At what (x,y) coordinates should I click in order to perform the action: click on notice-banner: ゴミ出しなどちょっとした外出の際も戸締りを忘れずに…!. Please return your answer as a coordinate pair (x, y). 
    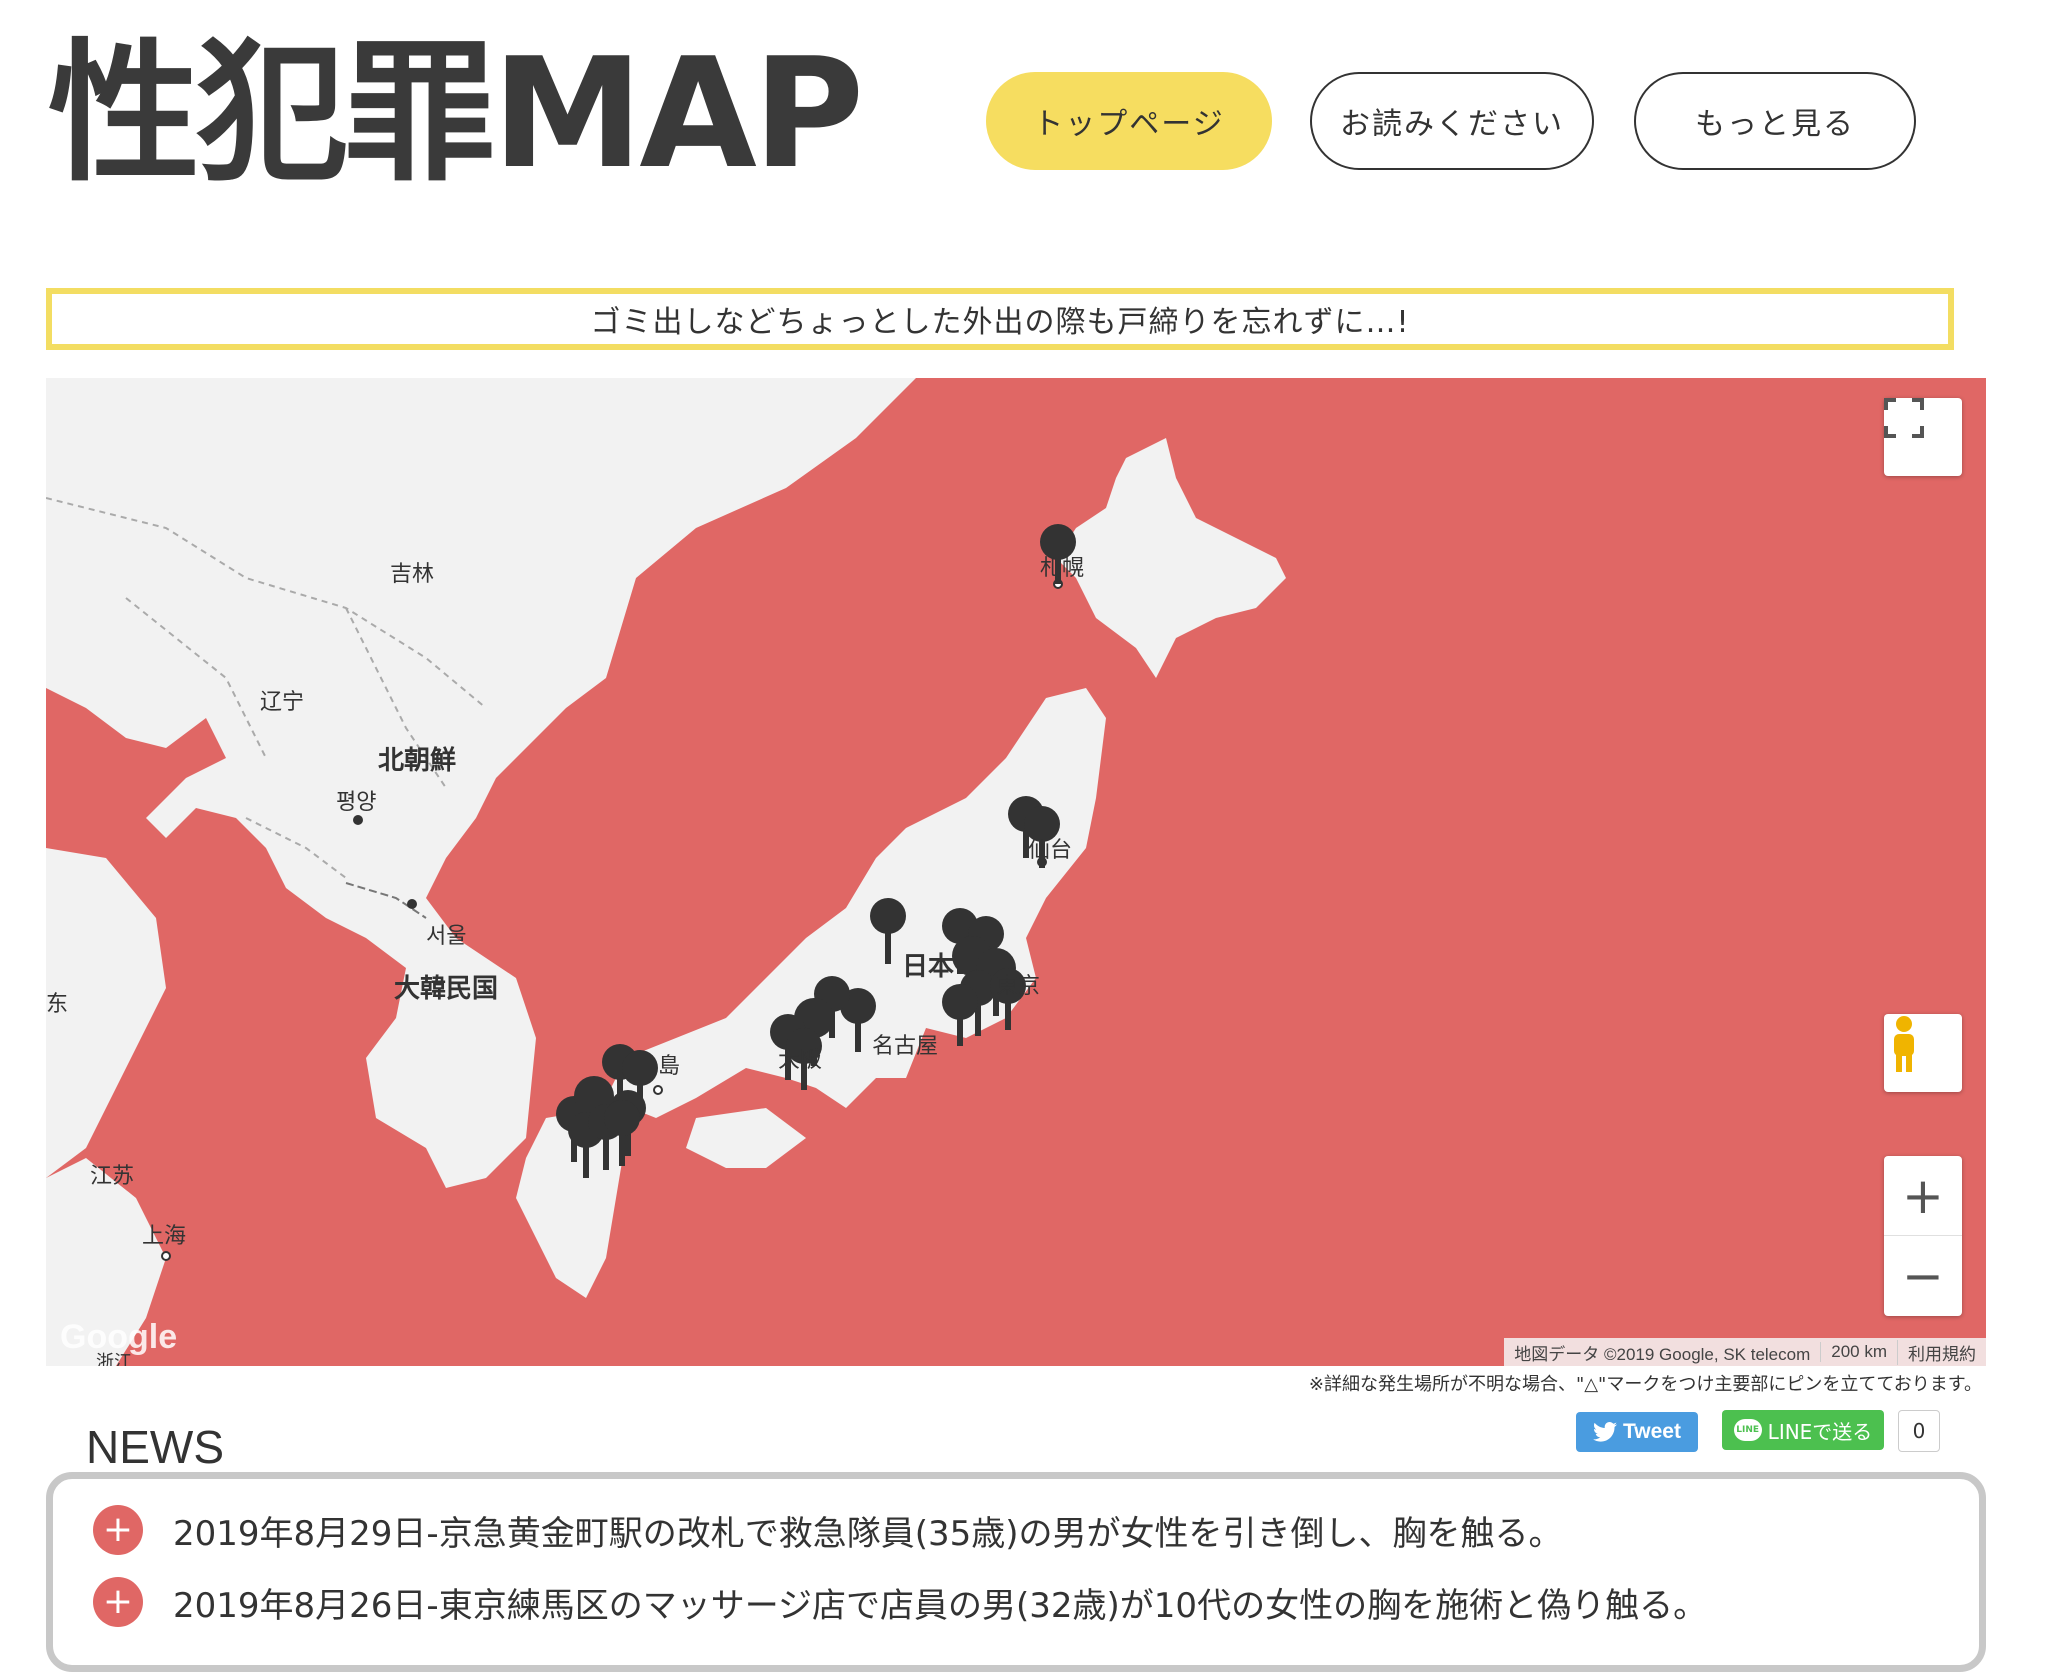
    Looking at the image, I should click on (1000, 319).